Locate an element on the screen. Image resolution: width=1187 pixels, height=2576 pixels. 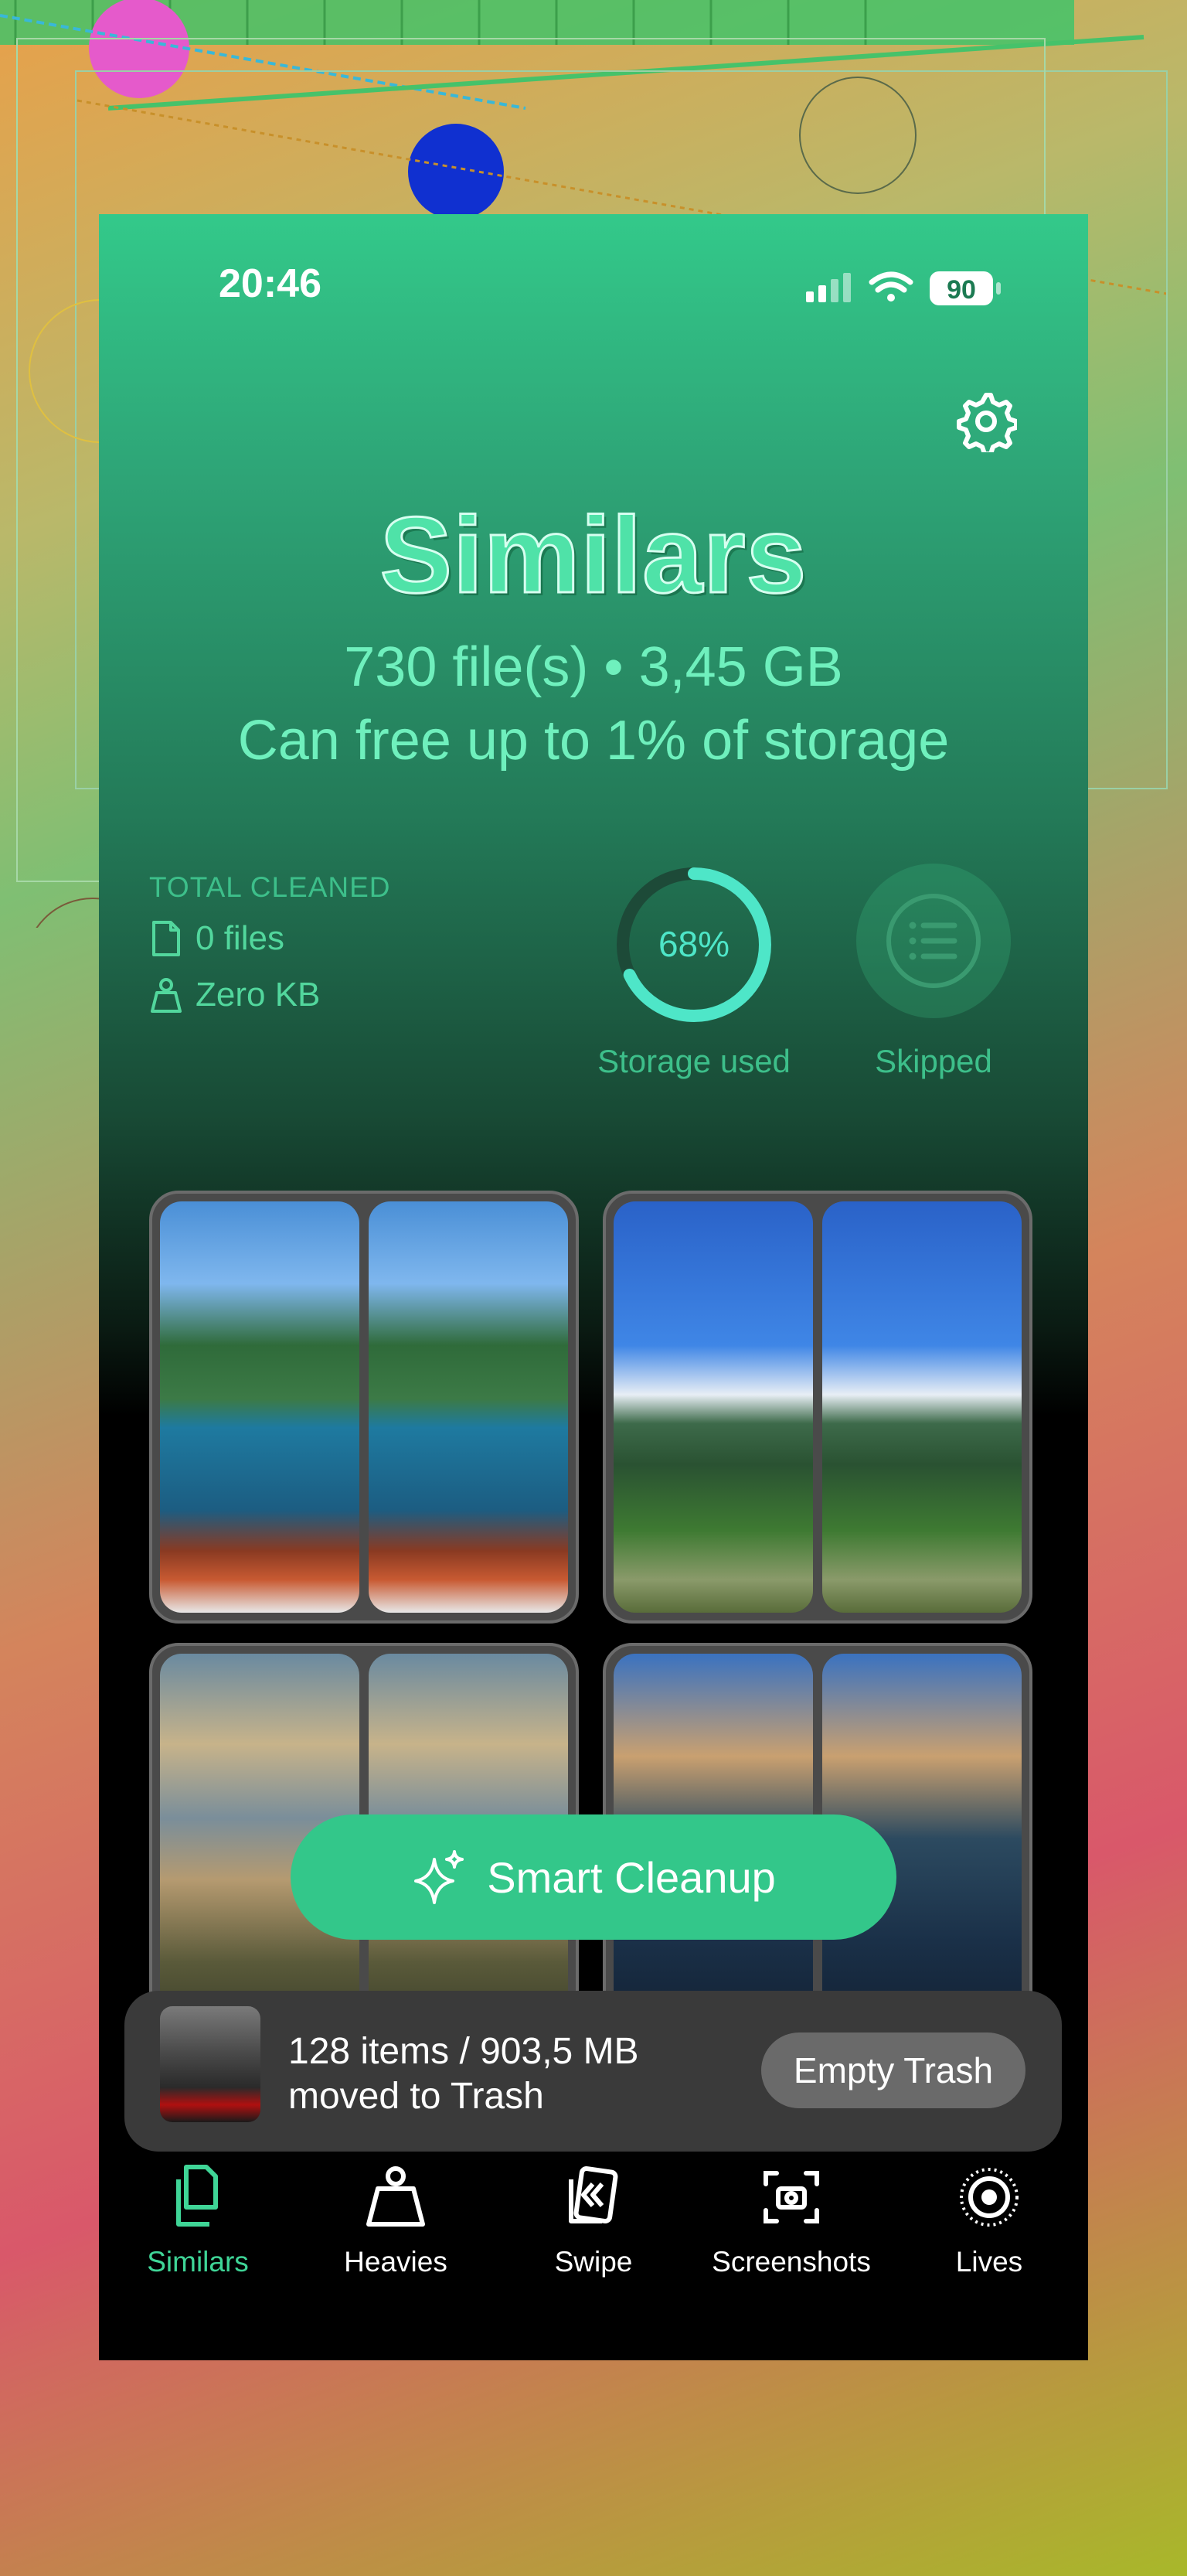
tab-similars: Similars is located at coordinates (198, 2220).